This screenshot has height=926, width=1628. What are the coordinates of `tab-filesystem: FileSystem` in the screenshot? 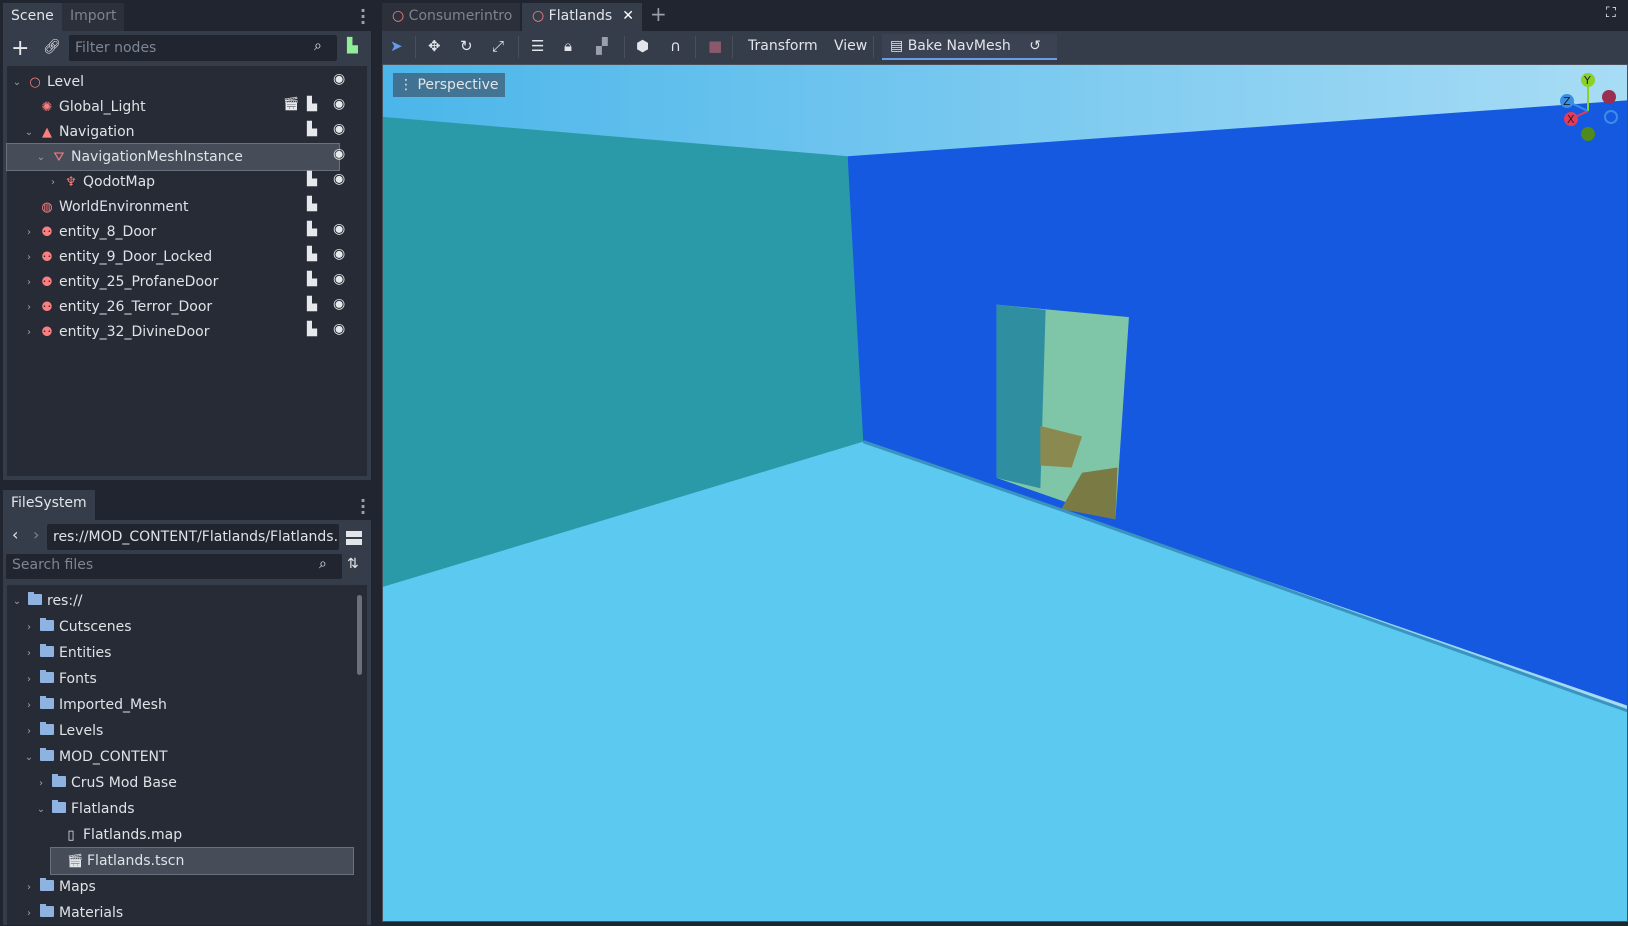 It's located at (49, 505).